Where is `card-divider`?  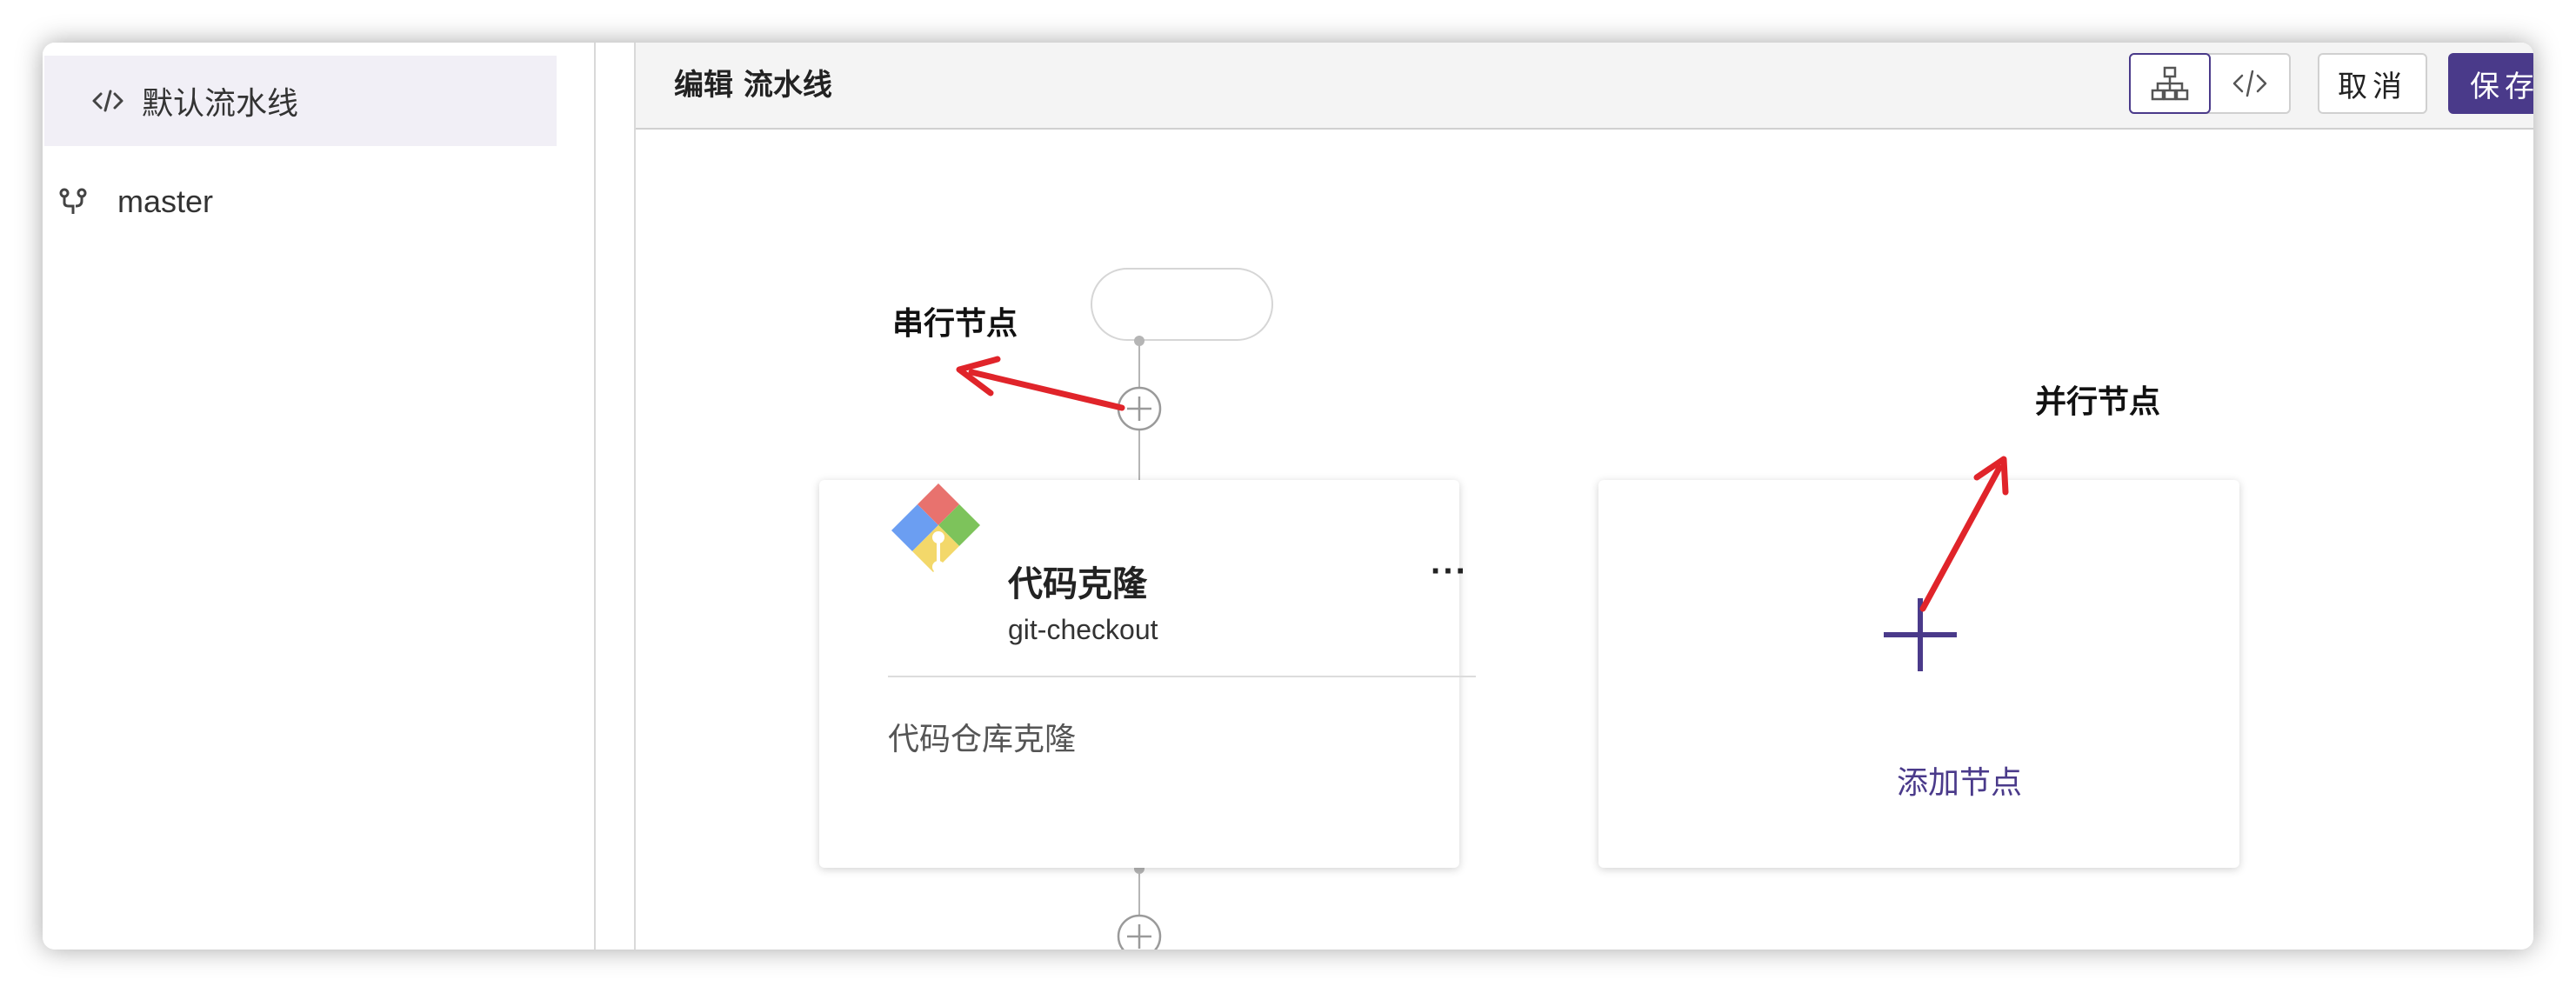 card-divider is located at coordinates (1182, 677).